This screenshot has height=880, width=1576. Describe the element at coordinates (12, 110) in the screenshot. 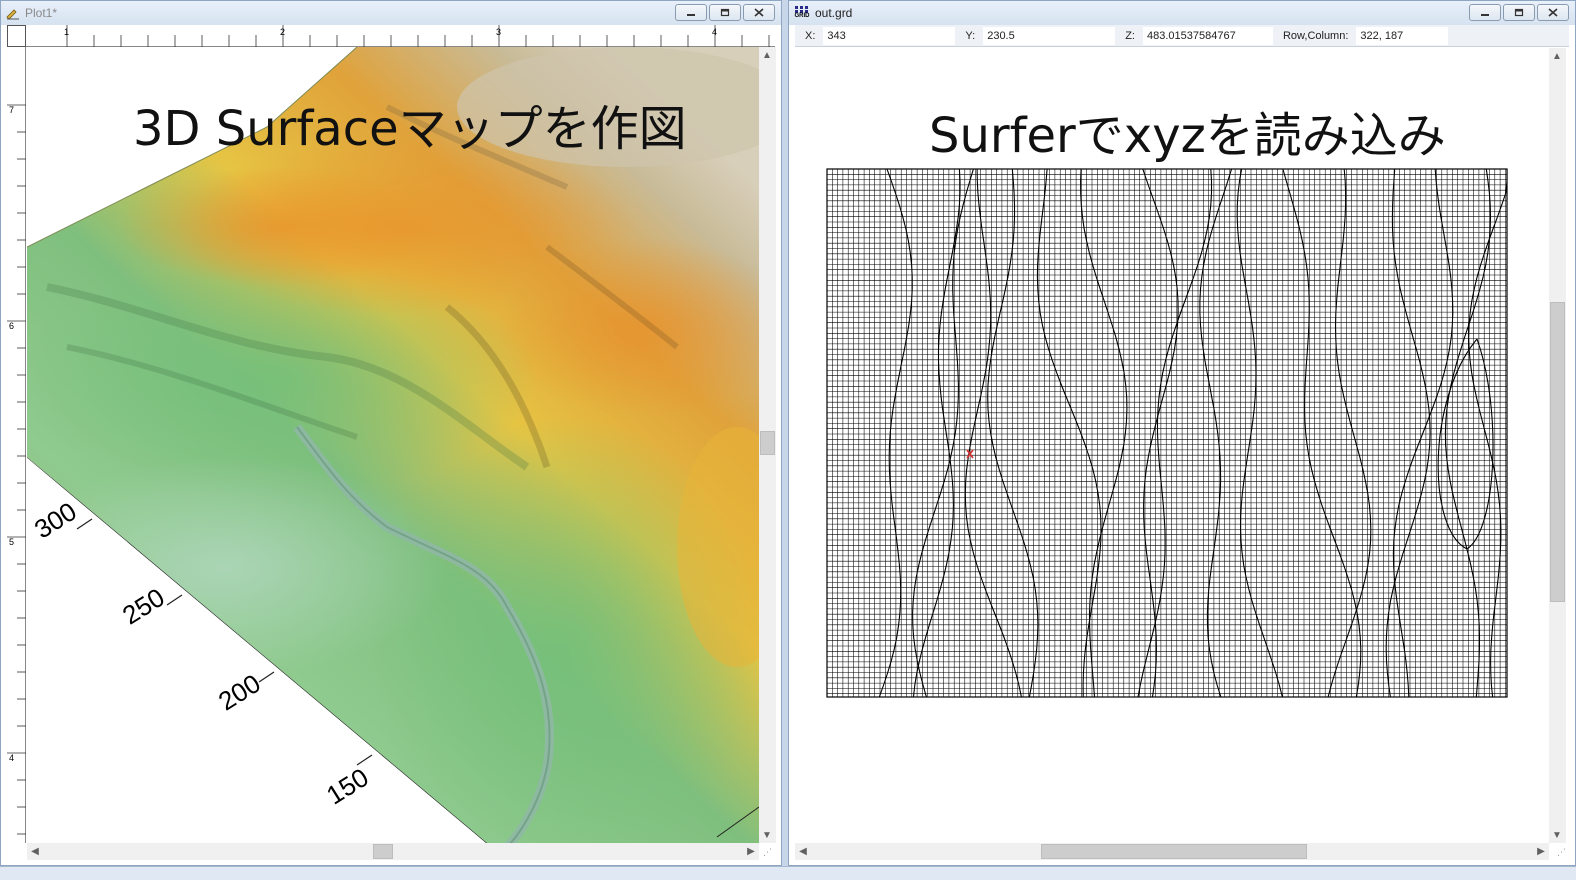

I see `vruler-label-7: 7` at that location.